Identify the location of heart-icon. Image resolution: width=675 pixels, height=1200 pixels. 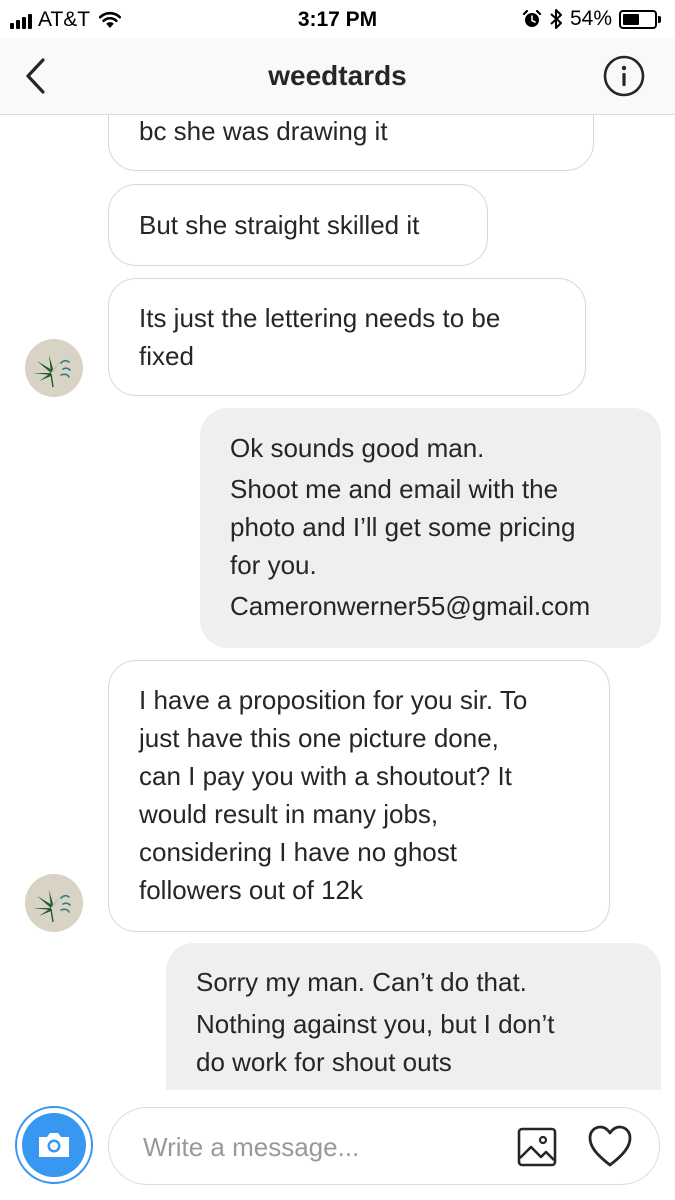
(610, 1146).